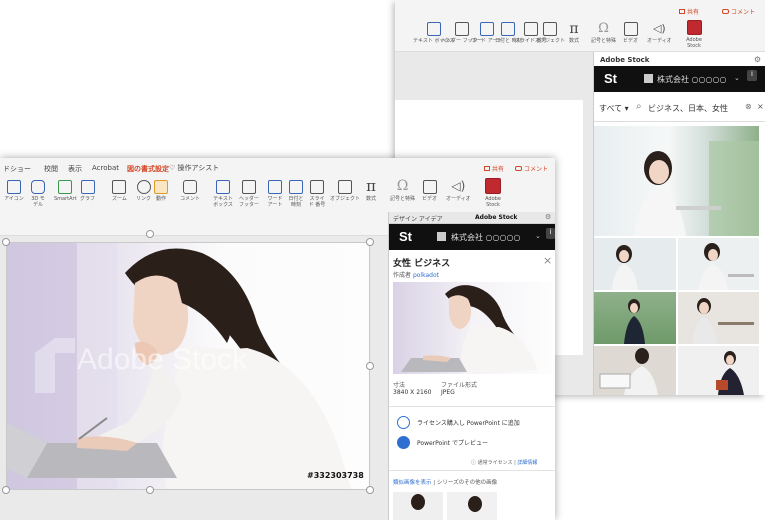 The height and width of the screenshot is (520, 765). Describe the element at coordinates (486, 237) in the screenshot. I see `account-name: 株式会社 ○○○○○` at that location.